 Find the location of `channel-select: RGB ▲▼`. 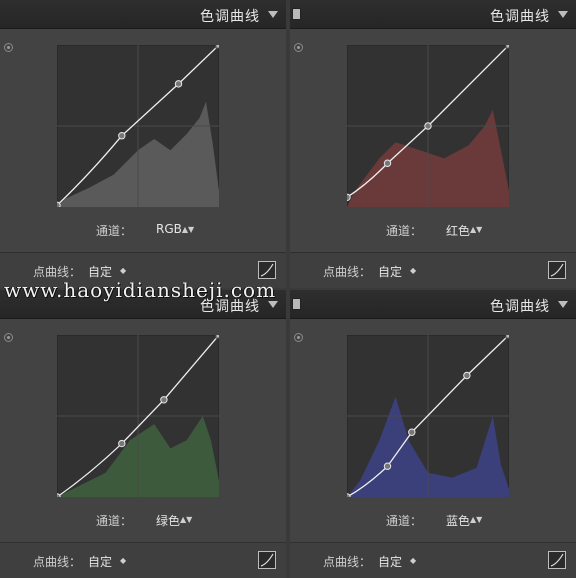

channel-select: RGB ▲▼ is located at coordinates (175, 229).